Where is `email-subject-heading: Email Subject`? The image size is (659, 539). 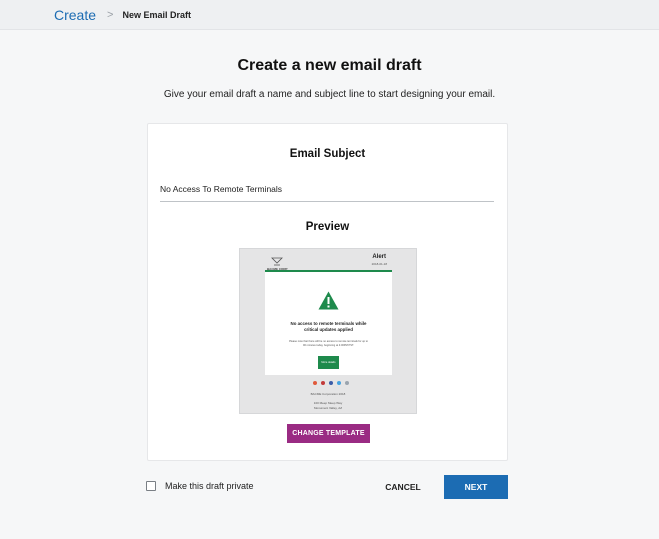
email-subject-heading: Email Subject is located at coordinates (327, 154).